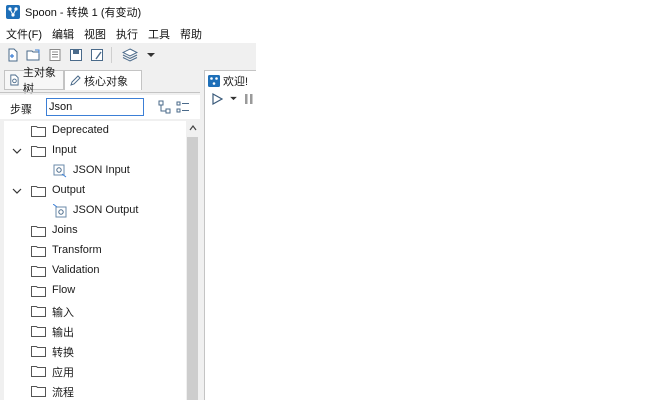  Describe the element at coordinates (95, 151) in the screenshot. I see `tree-folder-input: Input` at that location.